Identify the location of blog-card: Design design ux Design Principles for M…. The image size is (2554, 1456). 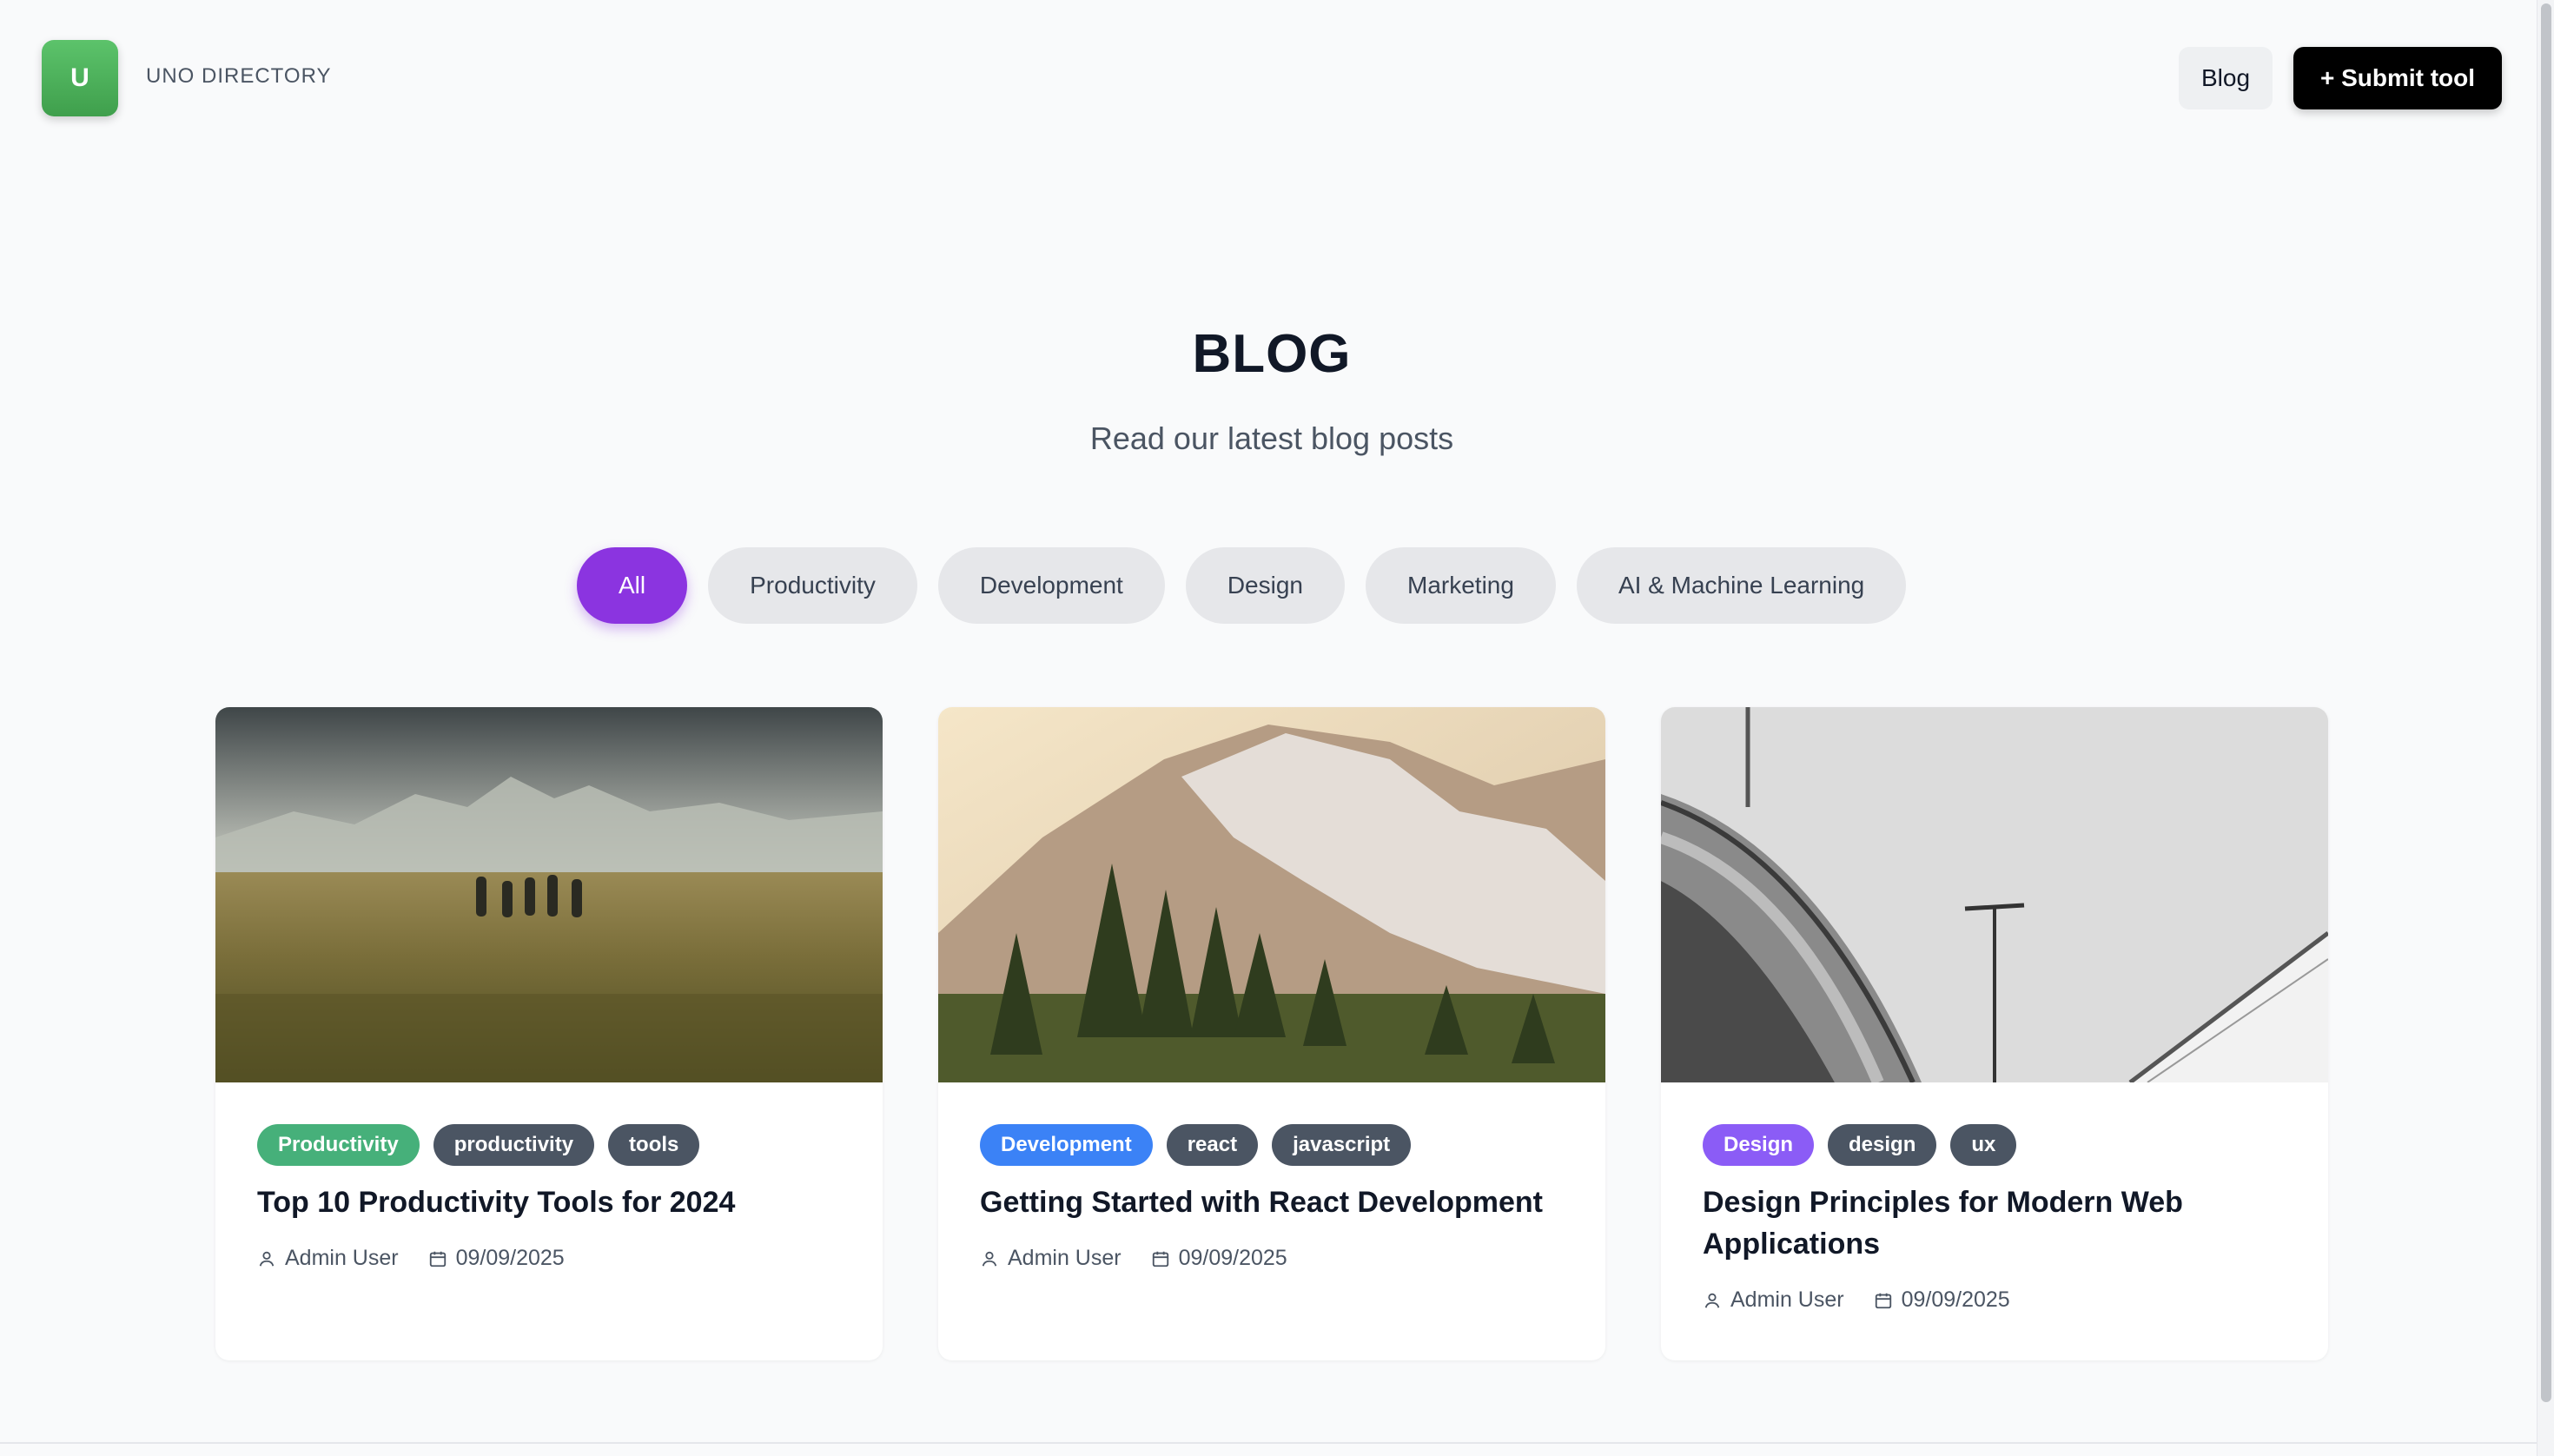
(1994, 1033).